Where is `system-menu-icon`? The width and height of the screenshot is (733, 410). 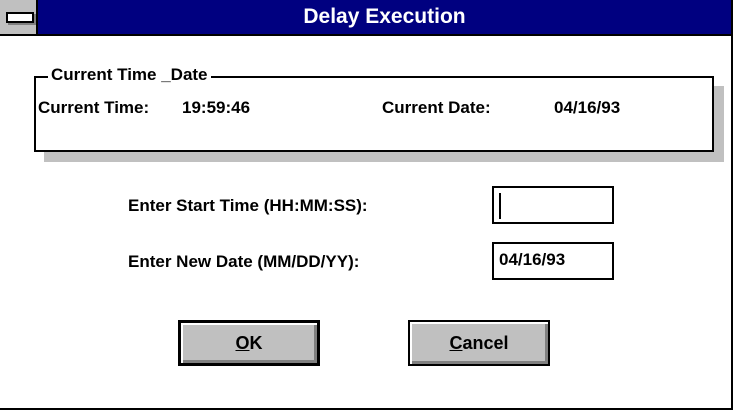
system-menu-icon is located at coordinates (20, 17).